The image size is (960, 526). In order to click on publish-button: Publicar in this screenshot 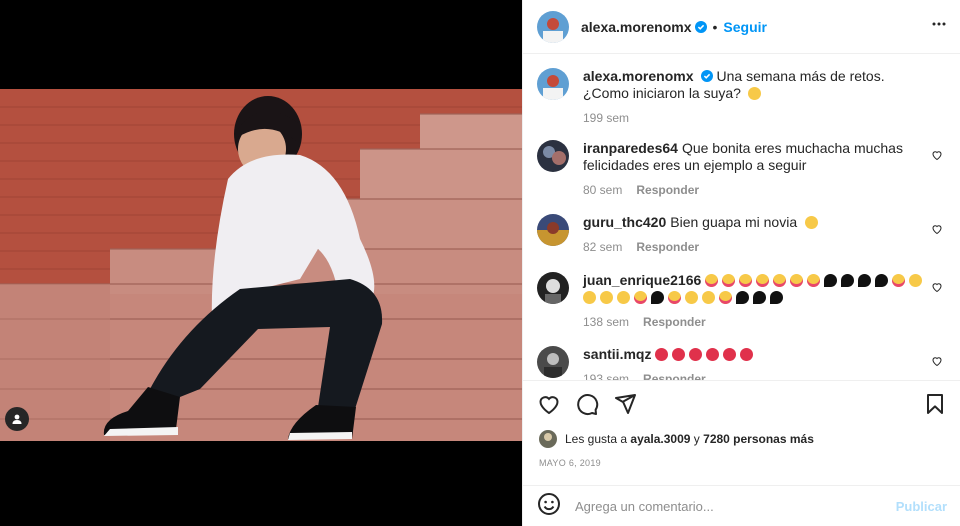, I will do `click(921, 506)`.